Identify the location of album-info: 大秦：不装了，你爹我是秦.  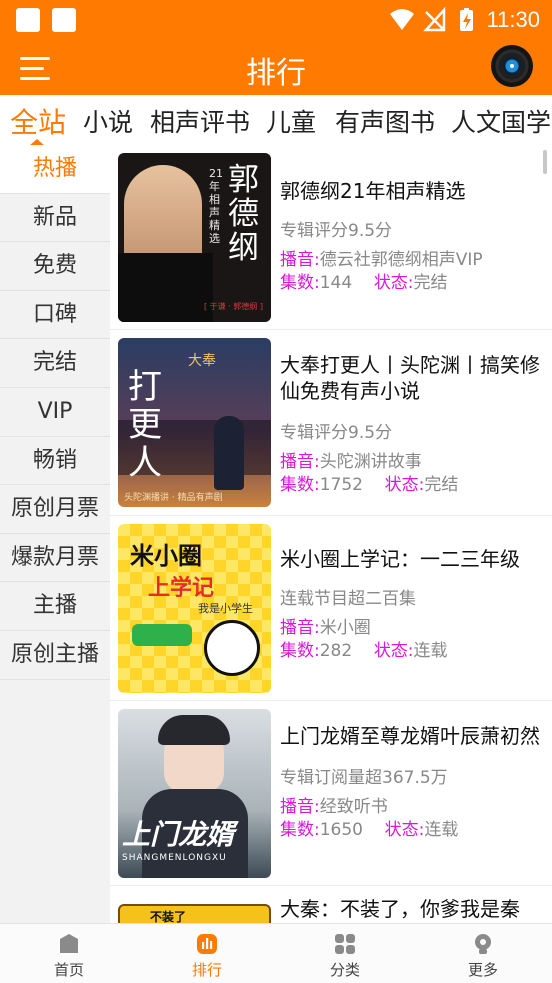
(413, 909).